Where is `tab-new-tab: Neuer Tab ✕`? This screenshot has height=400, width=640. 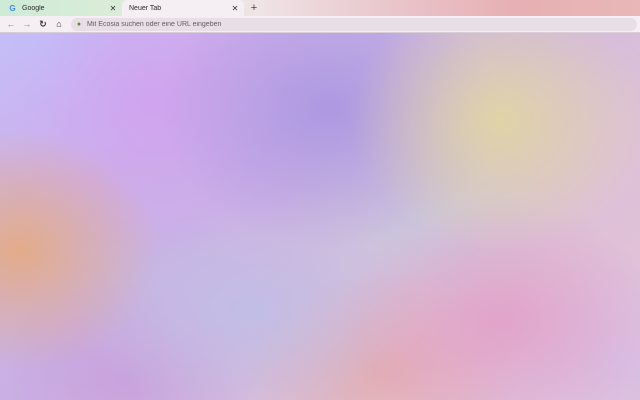 tab-new-tab: Neuer Tab ✕ is located at coordinates (183, 8).